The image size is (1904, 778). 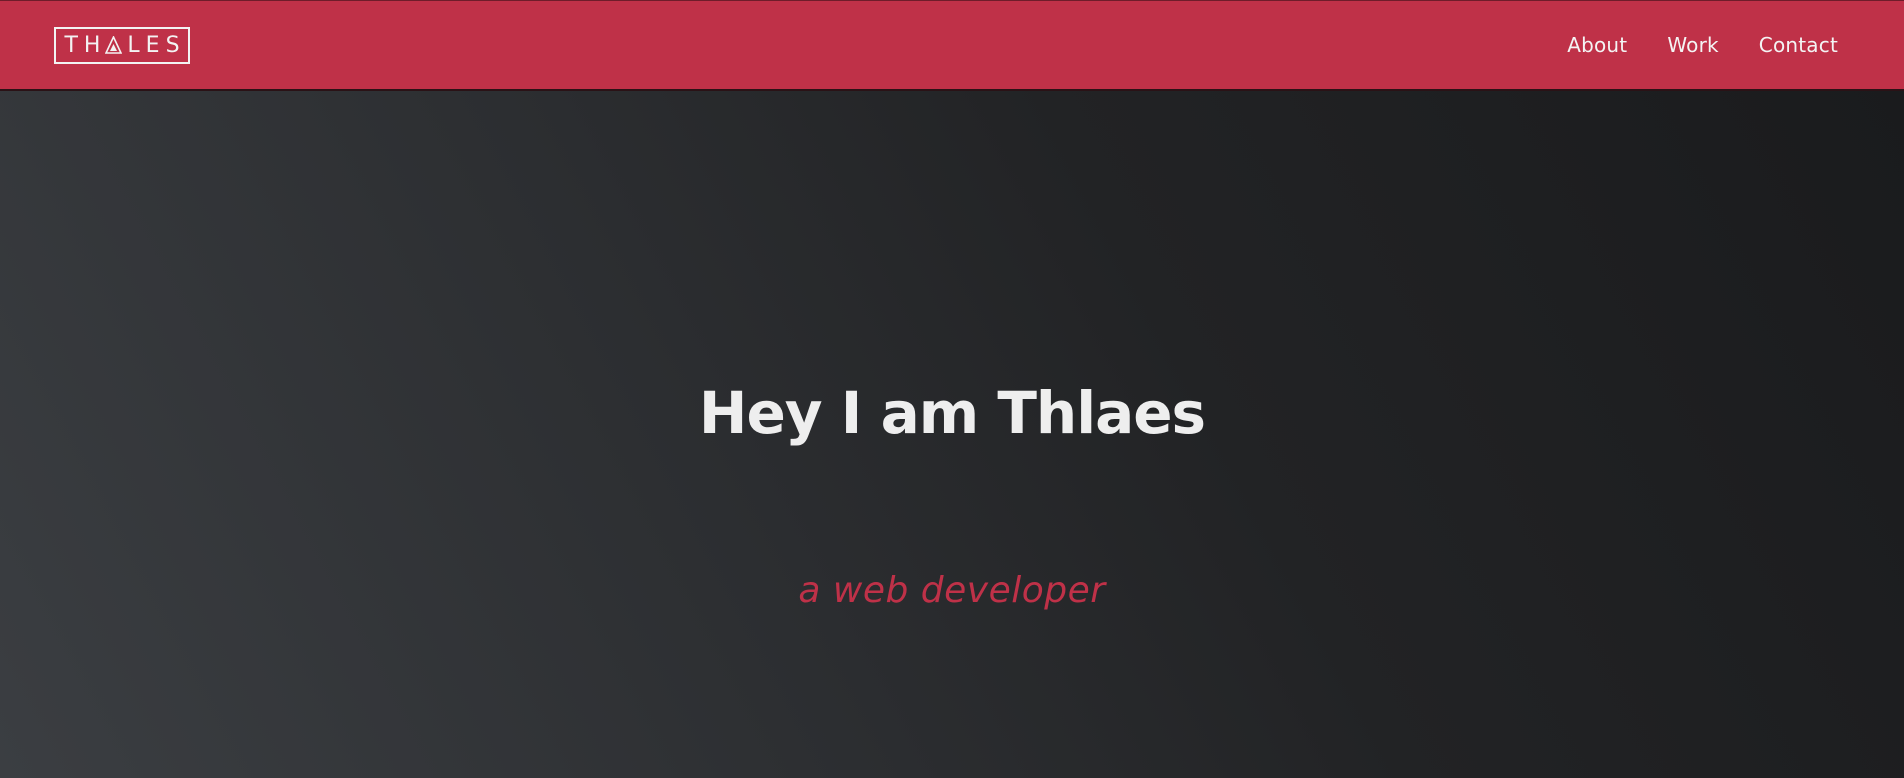 I want to click on hero-title: Hey I am Thlaes, so click(x=952, y=413).